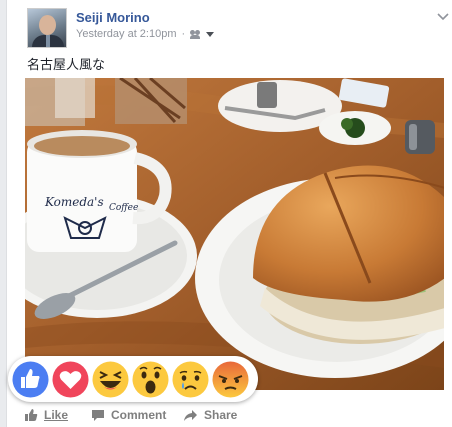  I want to click on reactions-bar, so click(133, 379).